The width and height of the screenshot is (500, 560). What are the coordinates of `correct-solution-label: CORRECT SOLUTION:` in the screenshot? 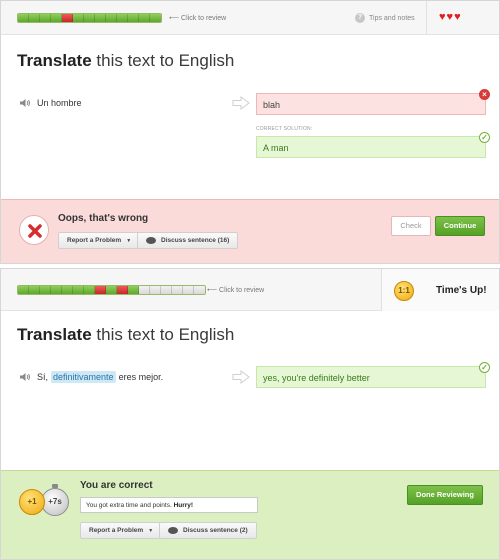 It's located at (284, 129).